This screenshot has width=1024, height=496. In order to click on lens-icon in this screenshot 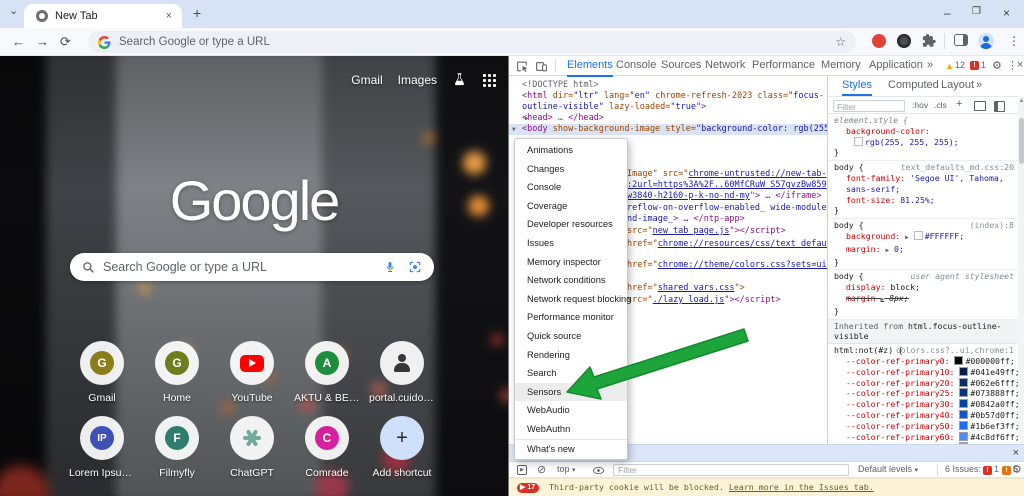, I will do `click(415, 267)`.